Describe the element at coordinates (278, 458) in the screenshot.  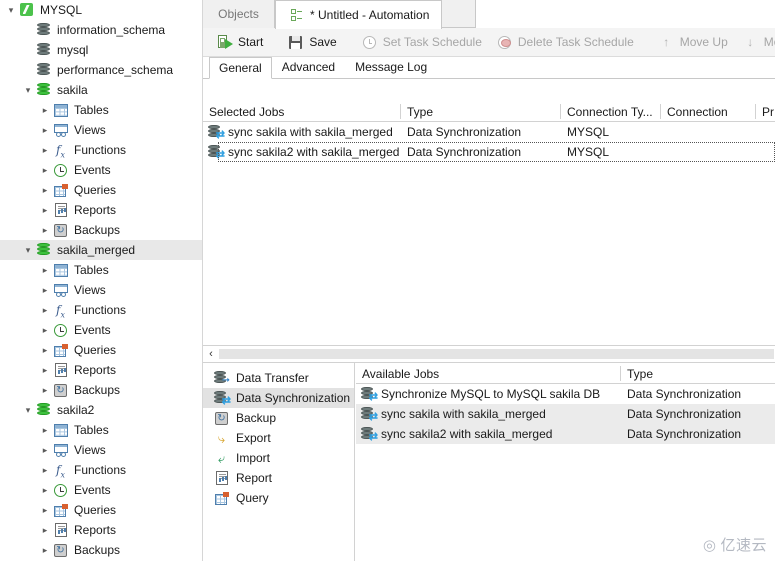
I see `category-import: ⤶ Import` at that location.